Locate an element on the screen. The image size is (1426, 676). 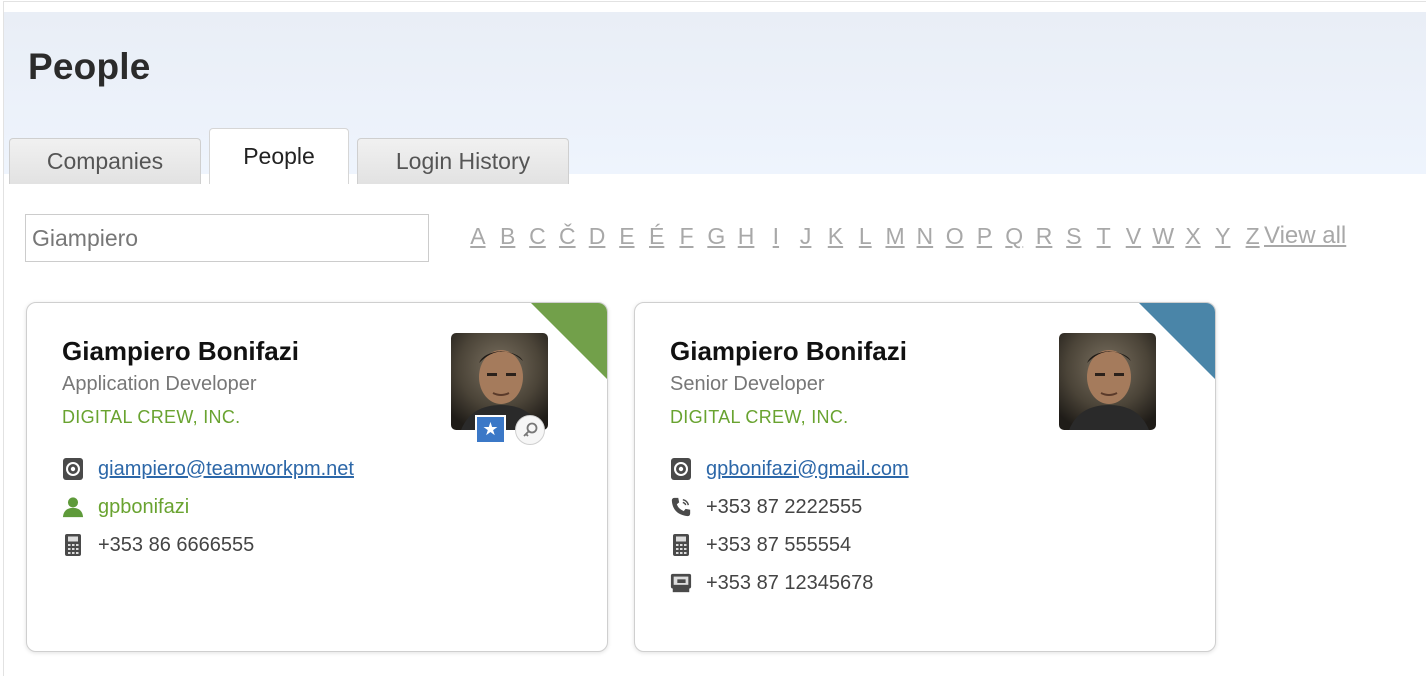
alphabet-letter: É is located at coordinates (657, 236).